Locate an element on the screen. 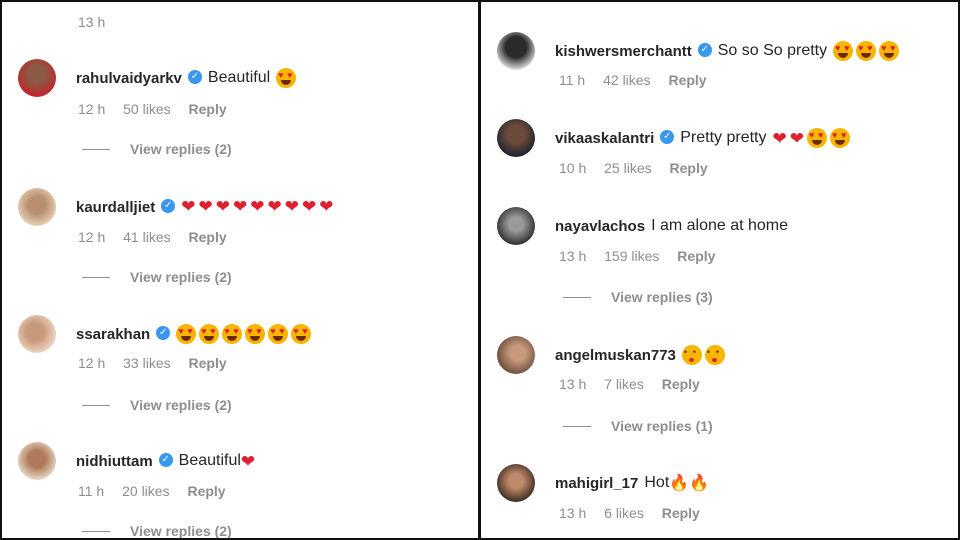 The image size is (960, 540). comment-username: angelmuskan773 is located at coordinates (615, 355).